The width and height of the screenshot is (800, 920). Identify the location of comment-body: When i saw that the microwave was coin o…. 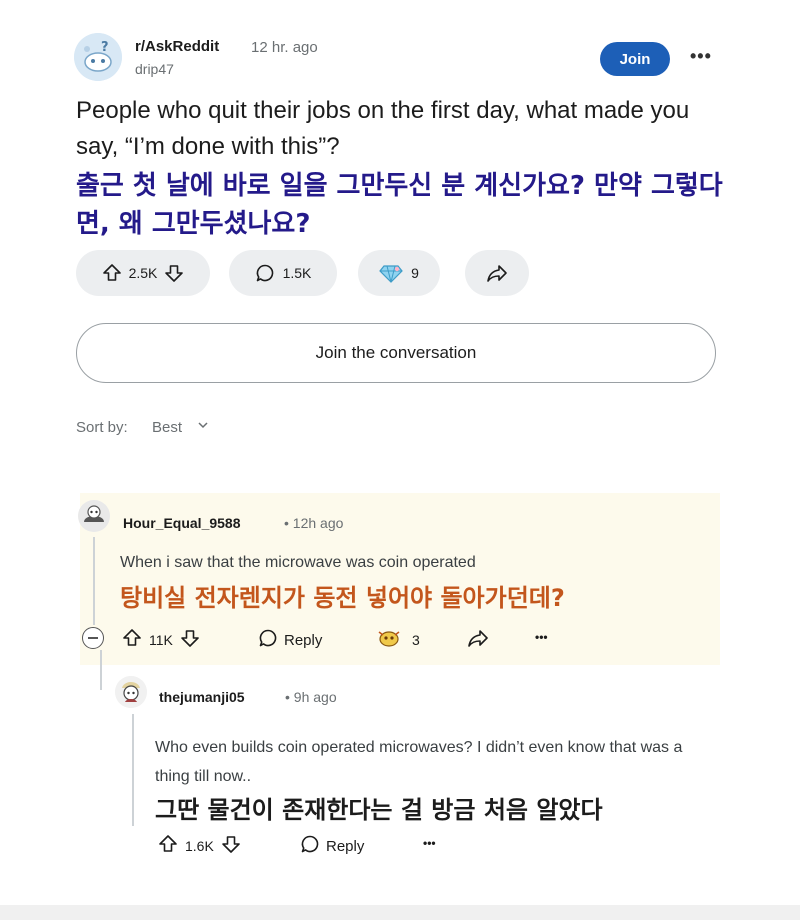
(298, 562).